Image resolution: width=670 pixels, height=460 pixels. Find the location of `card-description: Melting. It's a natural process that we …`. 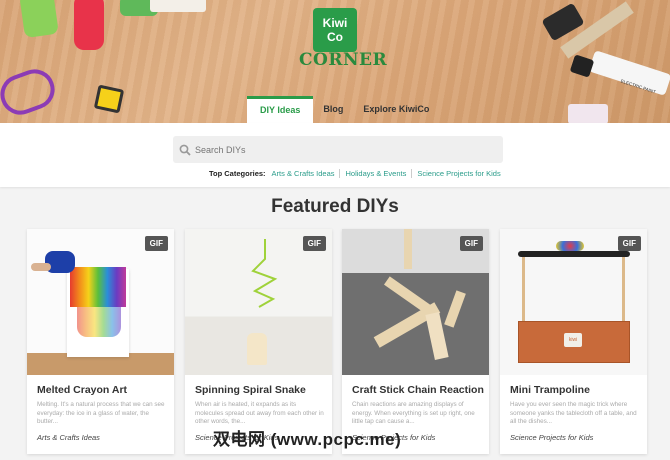

card-description: Melting. It's a natural process that we … is located at coordinates (101, 413).